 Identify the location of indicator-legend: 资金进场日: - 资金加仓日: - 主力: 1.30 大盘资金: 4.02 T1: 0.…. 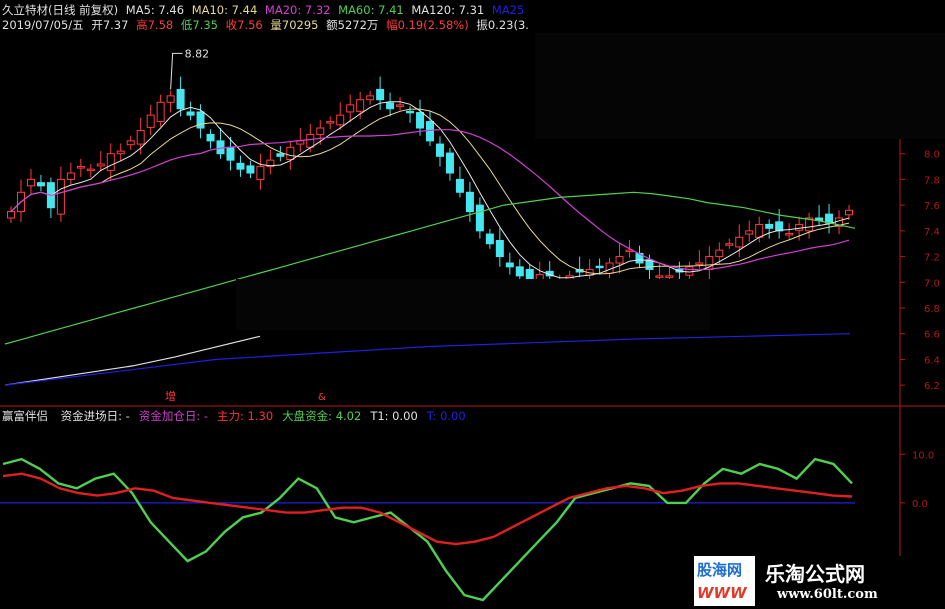
(268, 416).